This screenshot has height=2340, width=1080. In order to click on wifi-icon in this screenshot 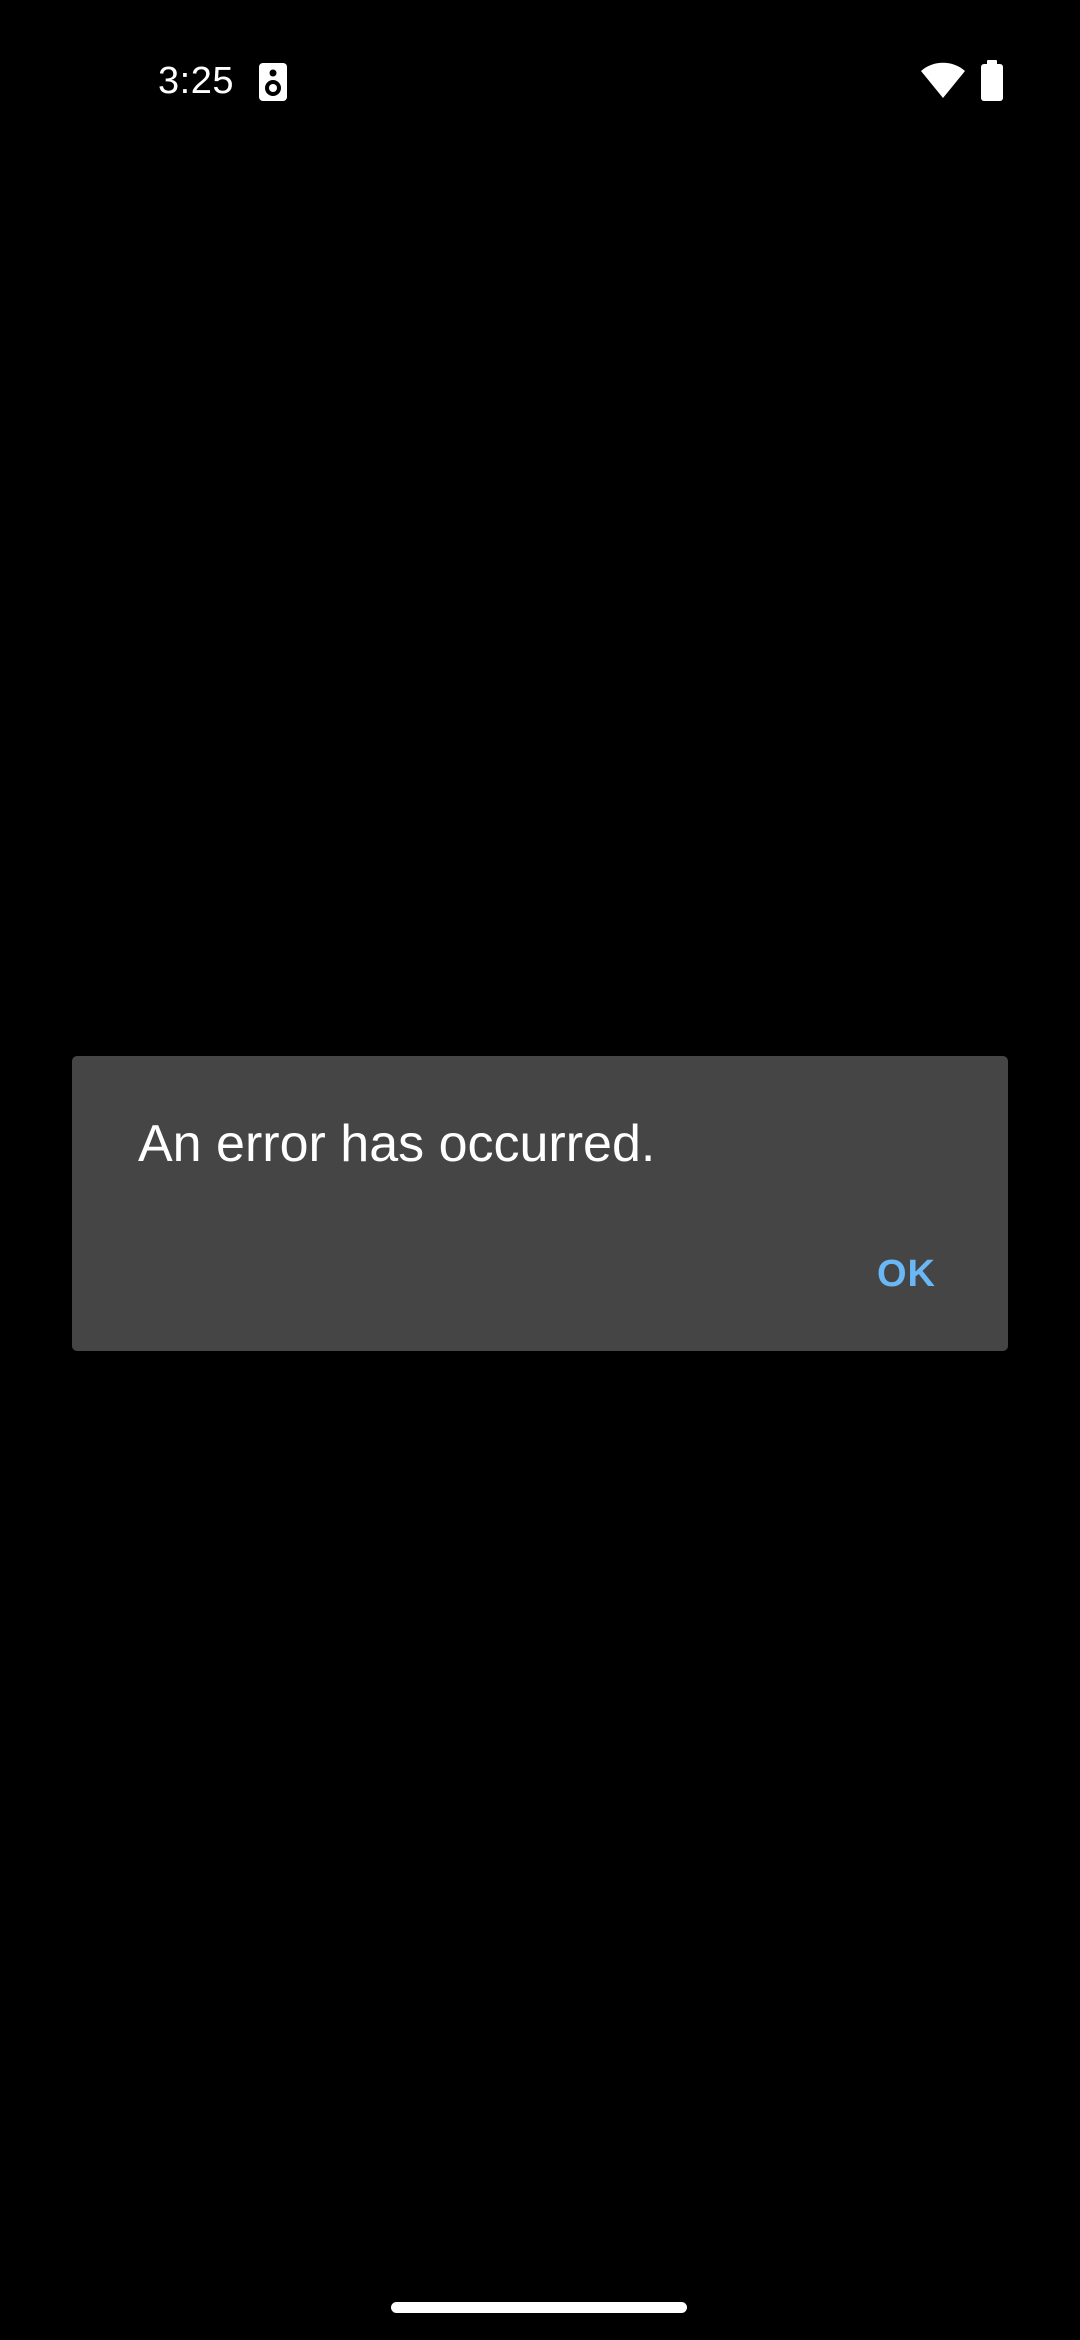, I will do `click(943, 80)`.